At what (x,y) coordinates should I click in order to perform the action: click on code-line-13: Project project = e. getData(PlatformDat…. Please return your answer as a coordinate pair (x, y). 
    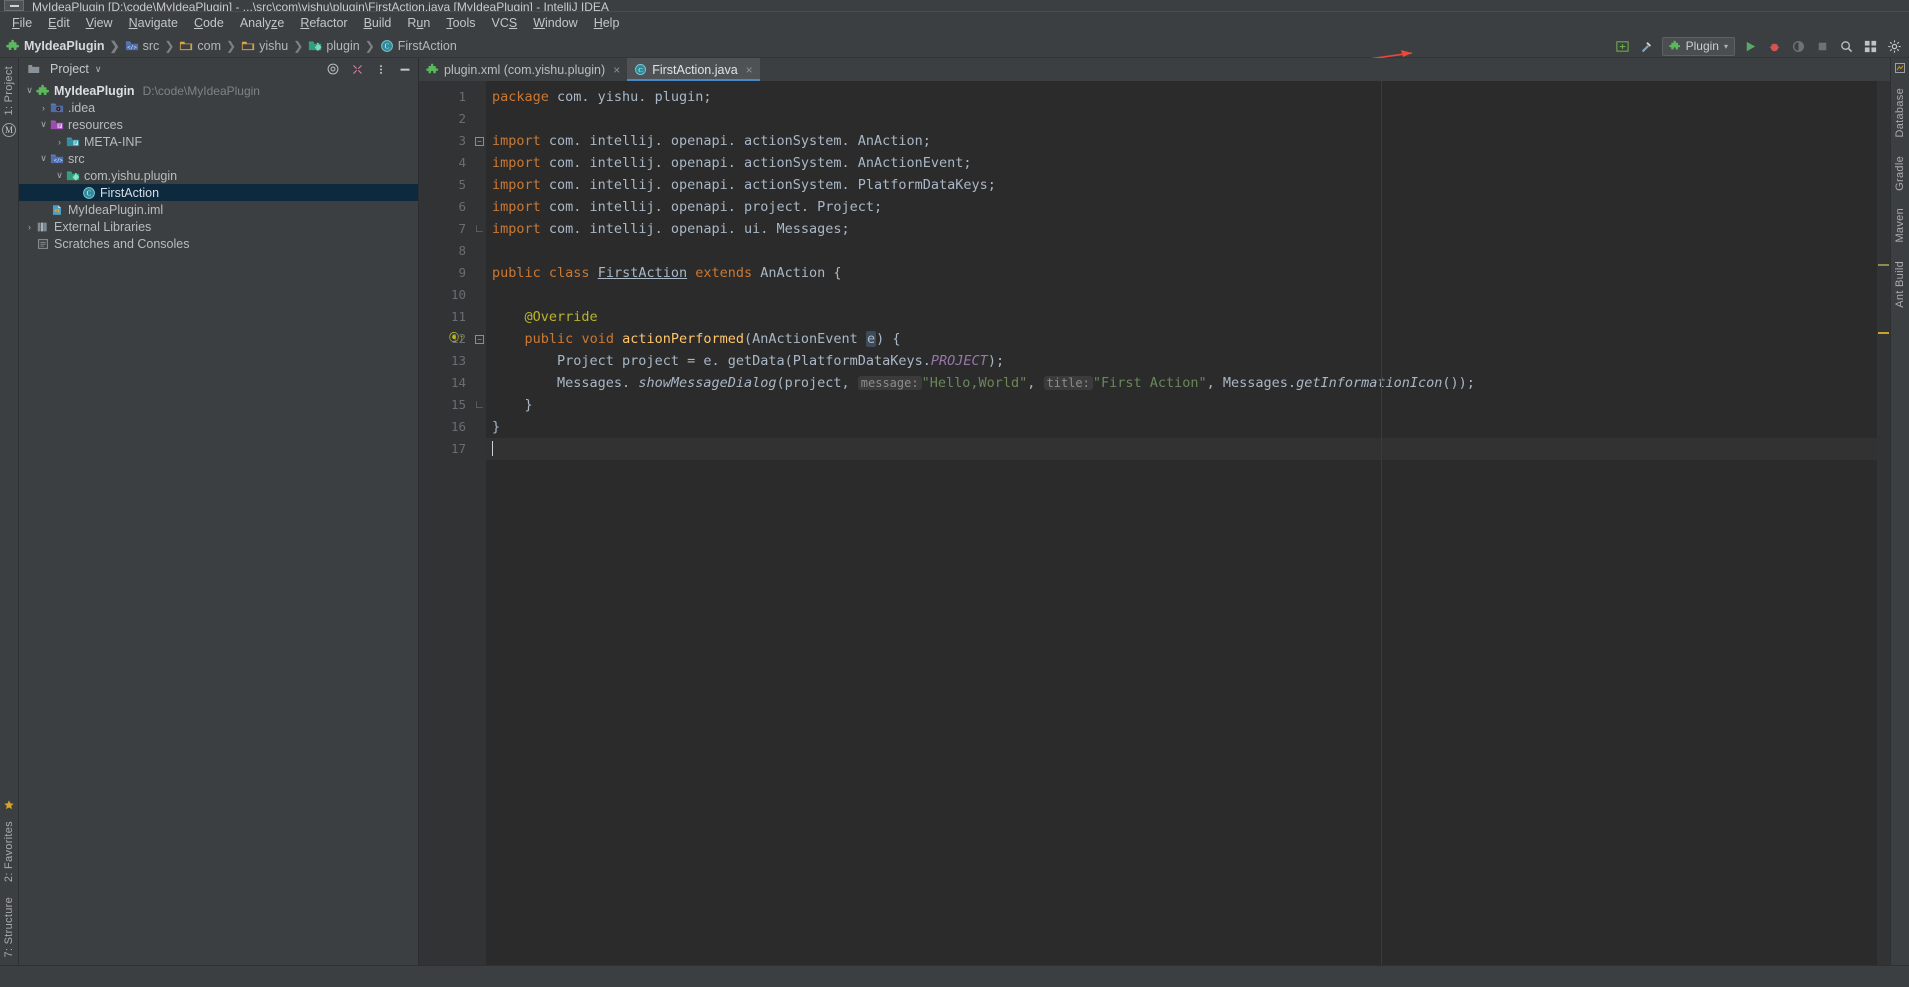
    Looking at the image, I should click on (1181, 361).